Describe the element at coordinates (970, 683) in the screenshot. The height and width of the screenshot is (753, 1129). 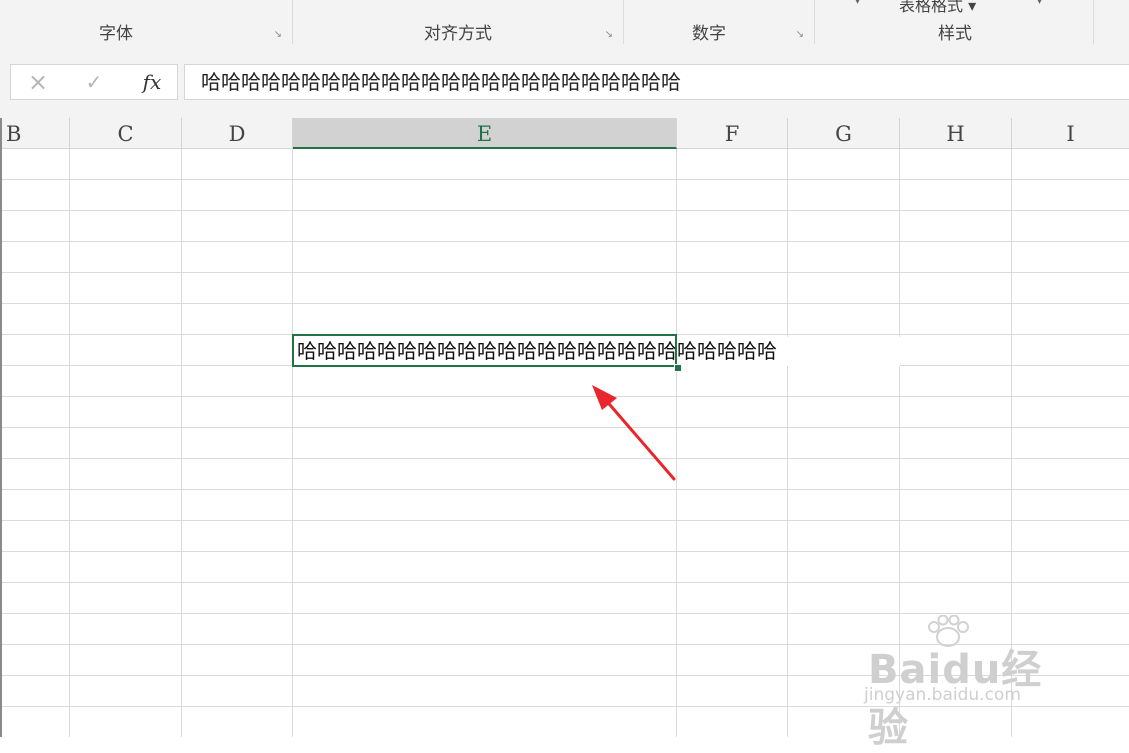
I see `baidu-watermark: Baidu经验 jingyan.baidu.com` at that location.